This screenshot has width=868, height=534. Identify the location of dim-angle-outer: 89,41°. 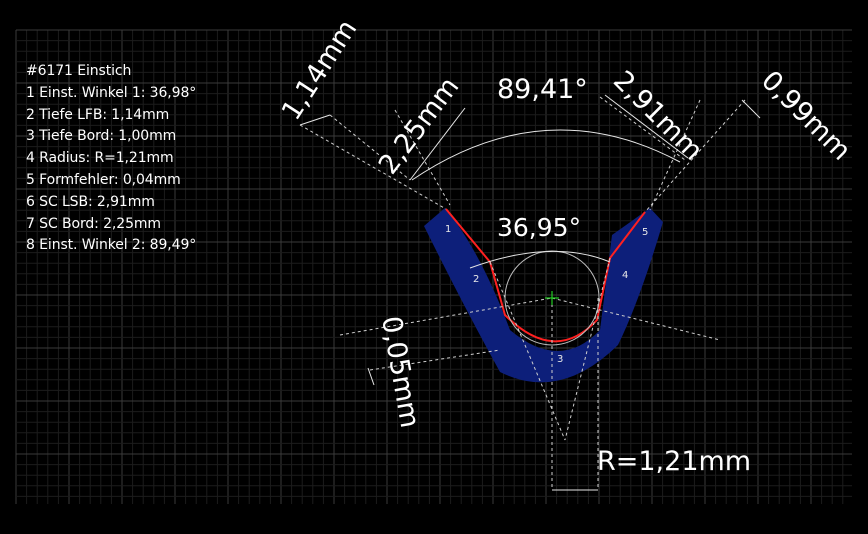
(542, 89).